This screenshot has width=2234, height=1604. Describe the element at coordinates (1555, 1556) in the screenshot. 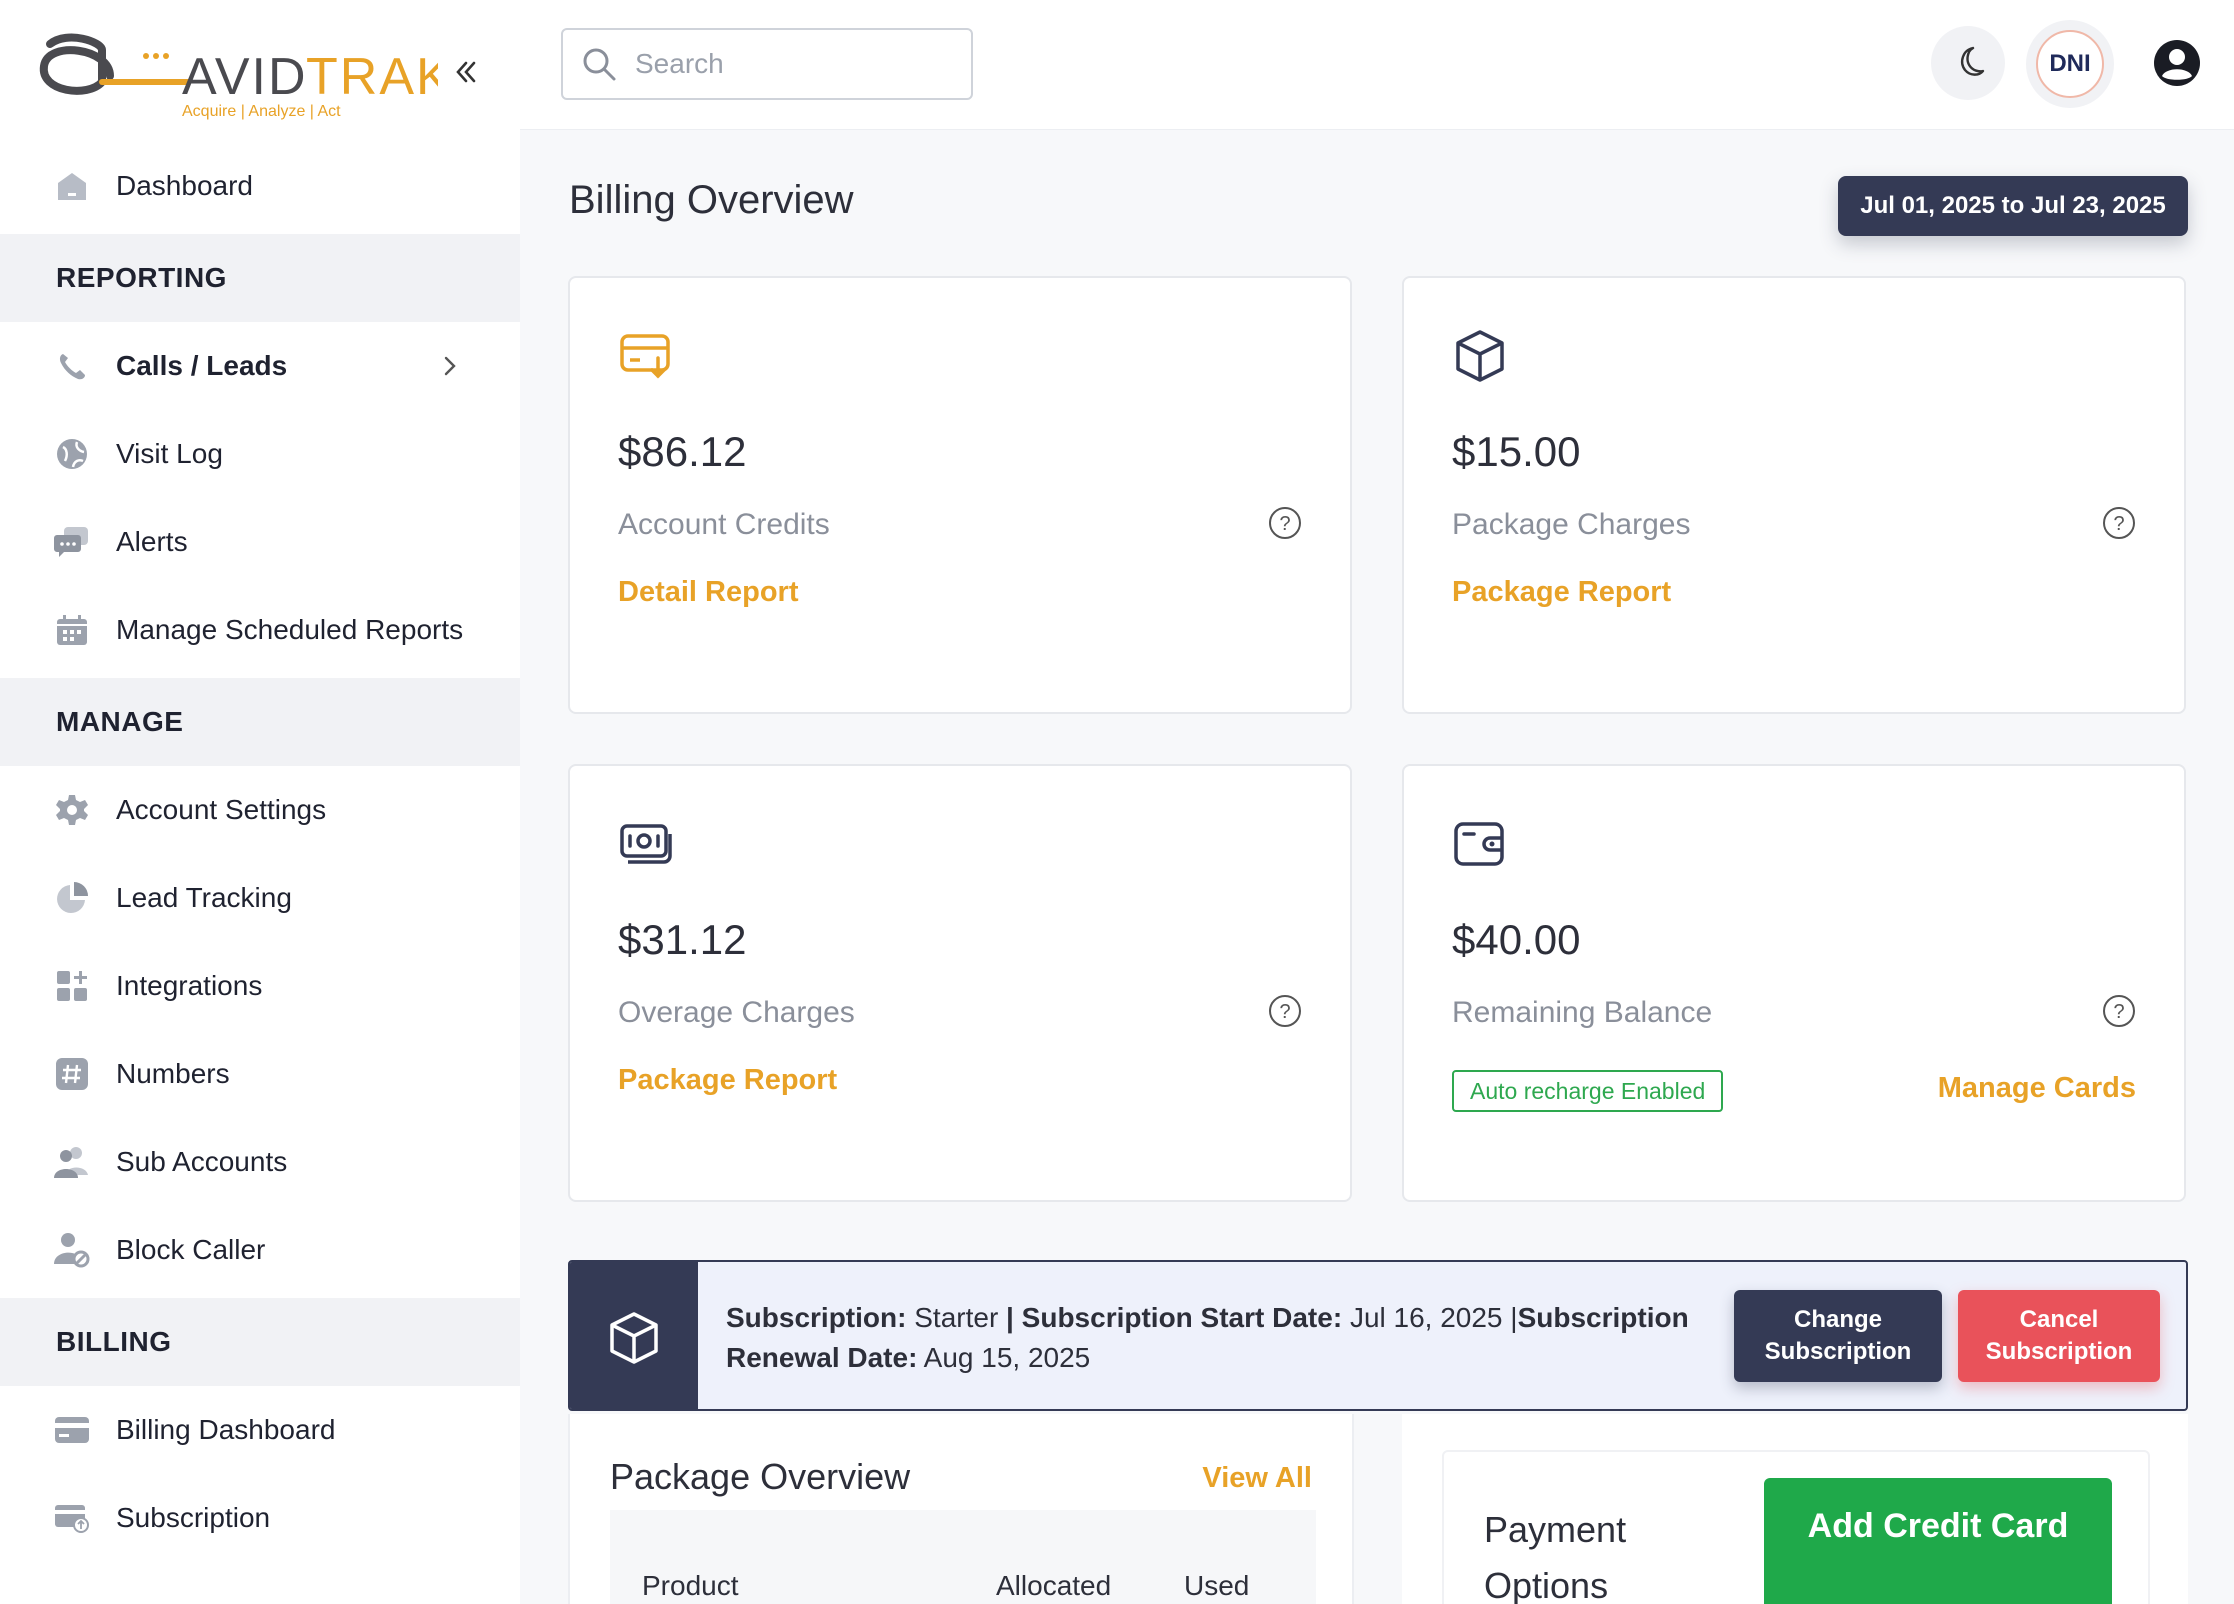

I see `payment-options-title: Payment Options` at that location.